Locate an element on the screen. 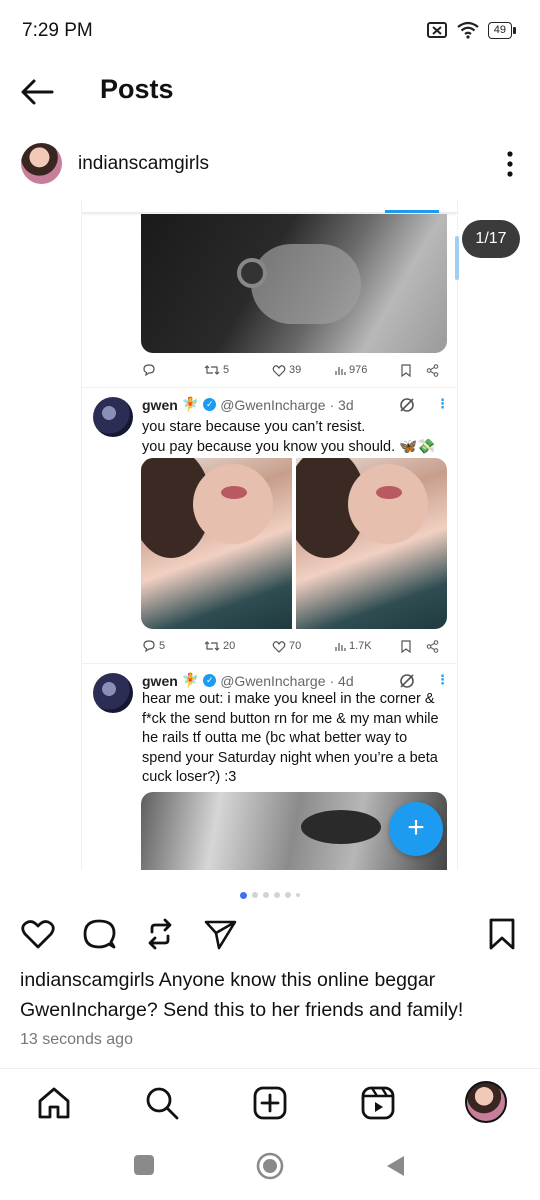  tweet-2-replies: 5 is located at coordinates (153, 646).